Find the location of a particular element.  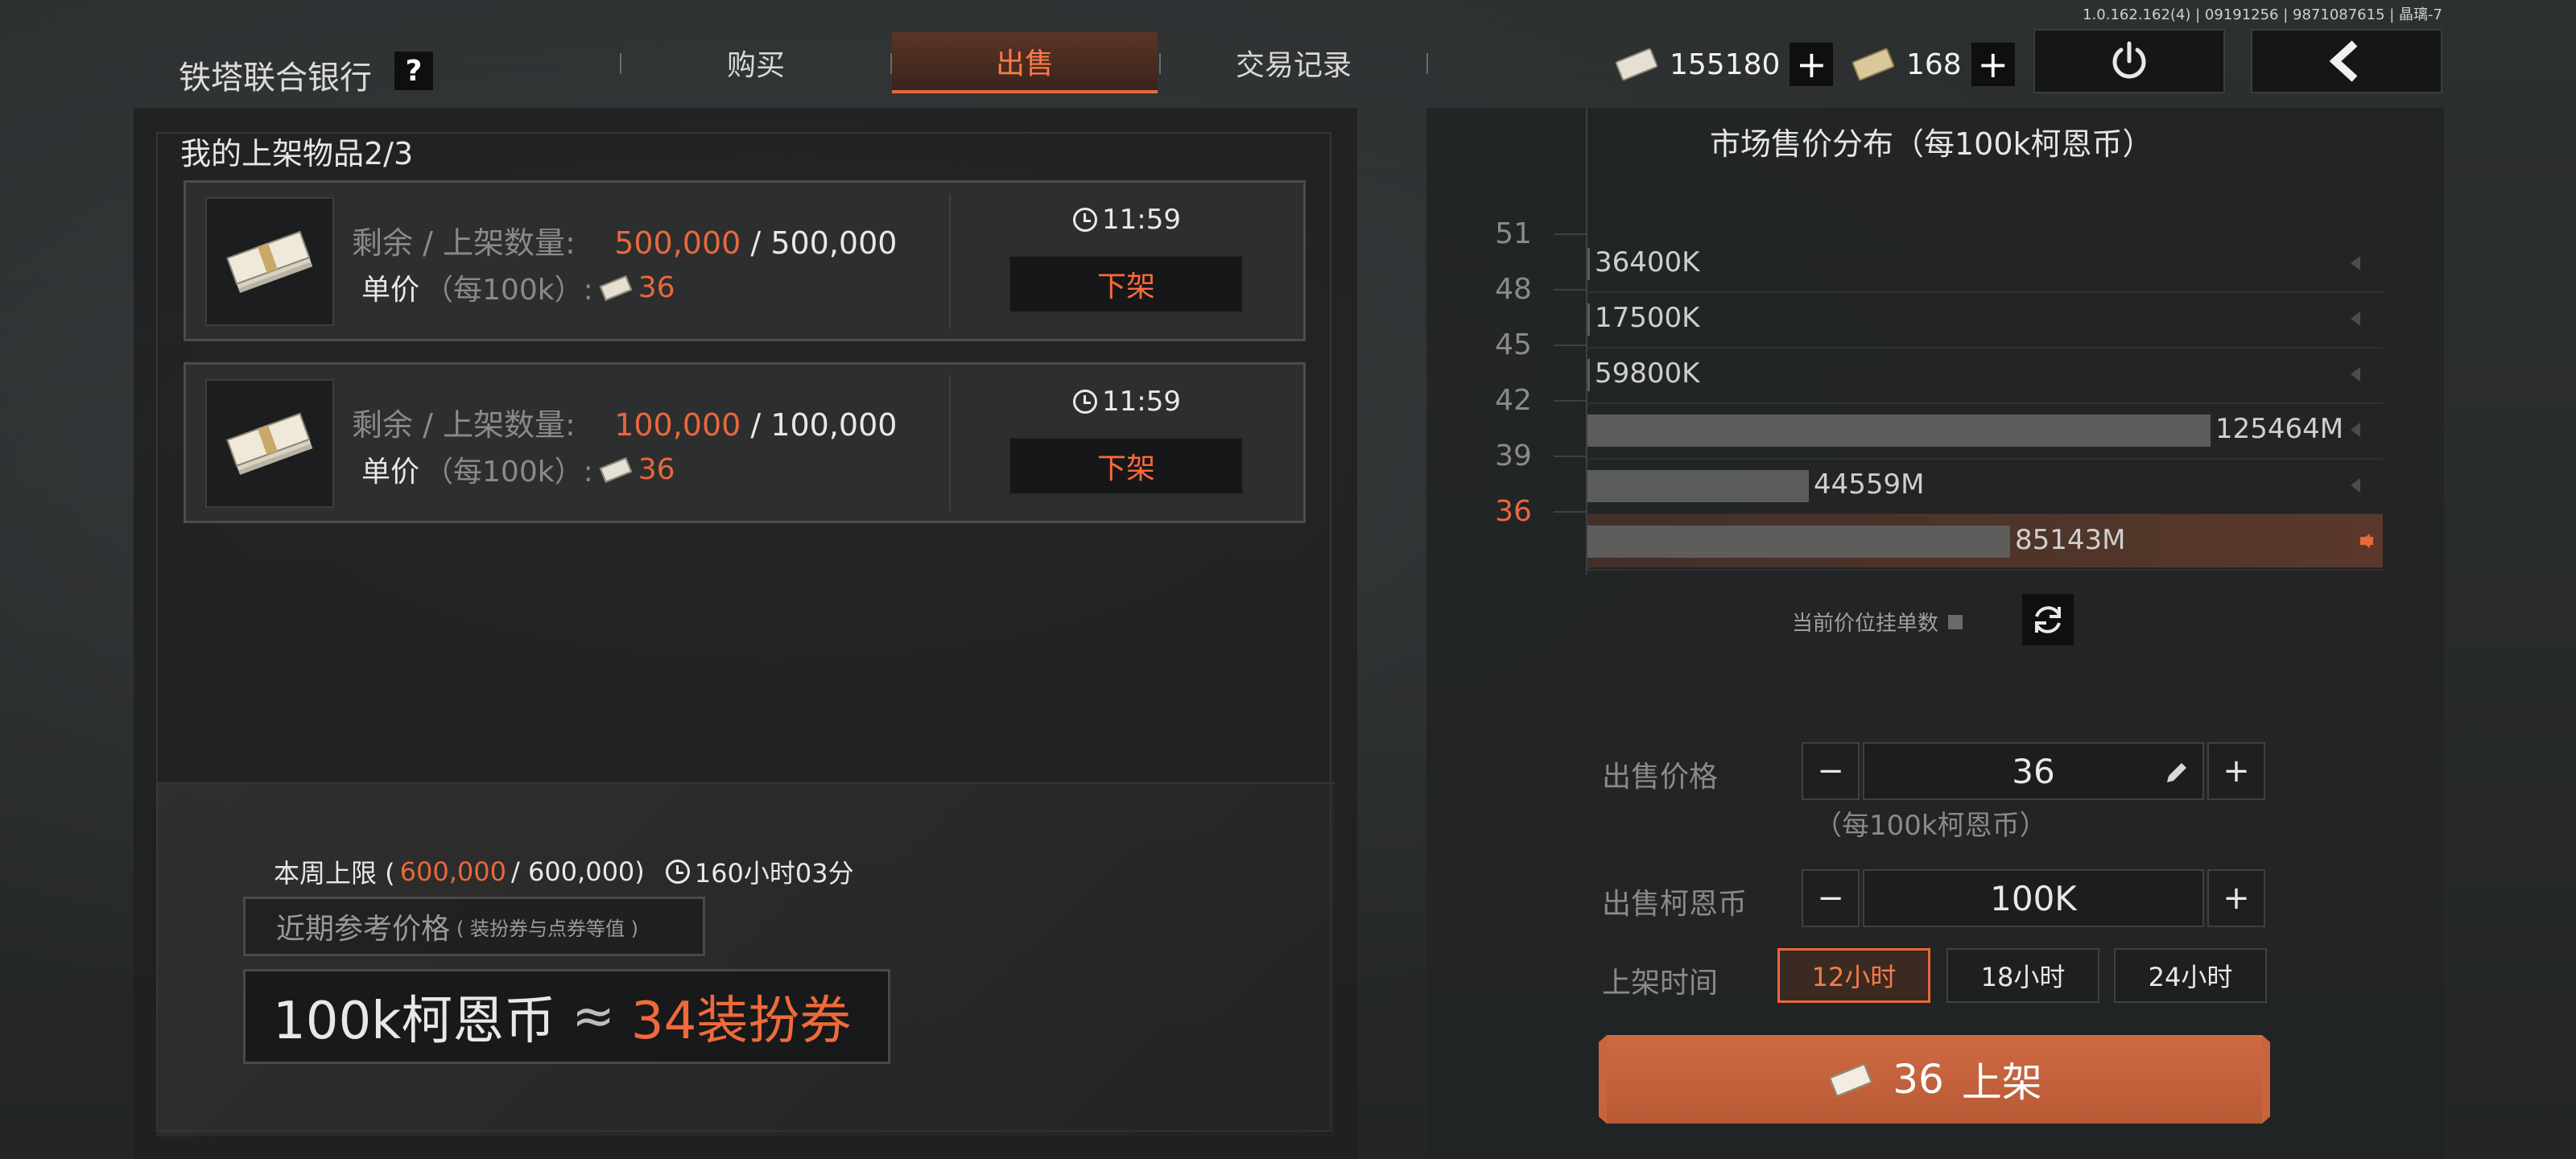

chart-tick-label: 51 is located at coordinates (1513, 233).